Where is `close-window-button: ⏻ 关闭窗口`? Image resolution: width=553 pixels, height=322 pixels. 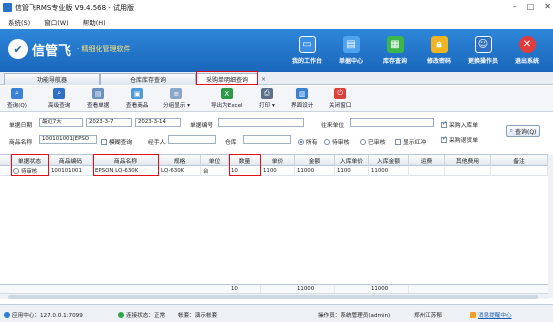
close-window-button: ⏻ 关闭窗口 is located at coordinates (340, 98).